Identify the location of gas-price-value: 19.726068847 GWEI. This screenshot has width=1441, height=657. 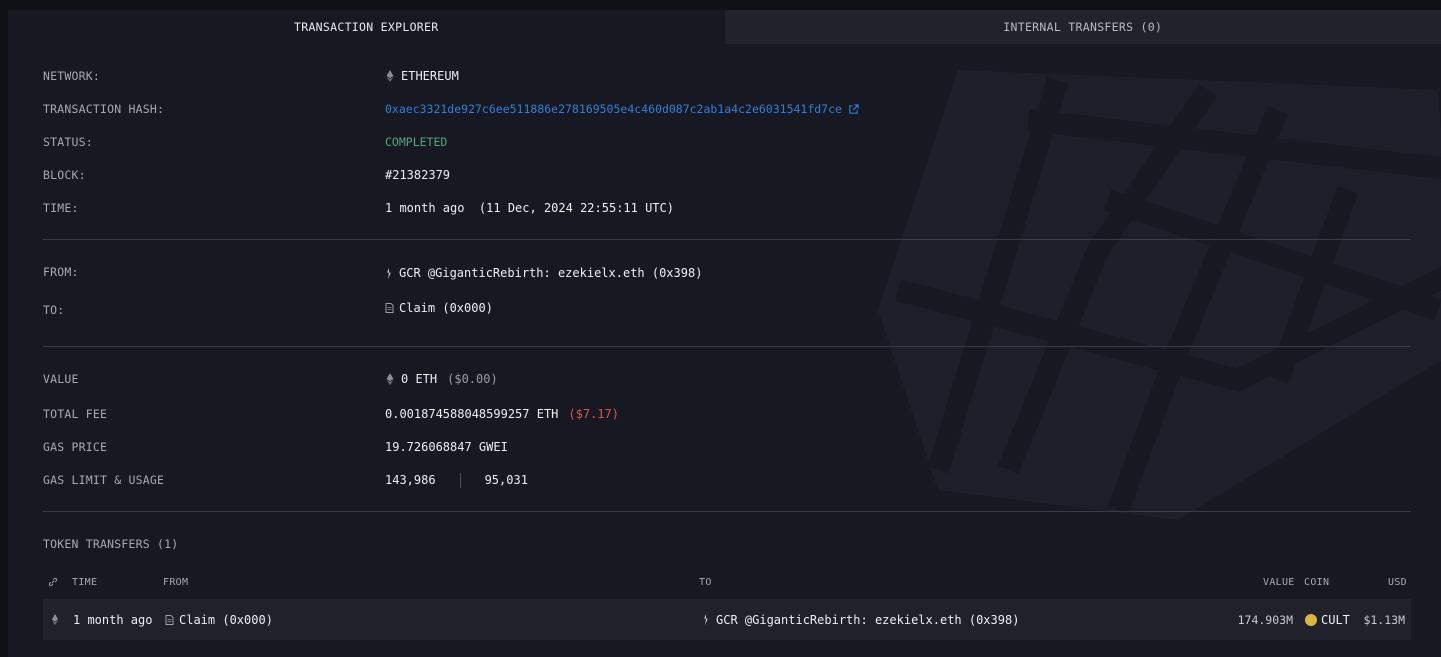
(446, 447).